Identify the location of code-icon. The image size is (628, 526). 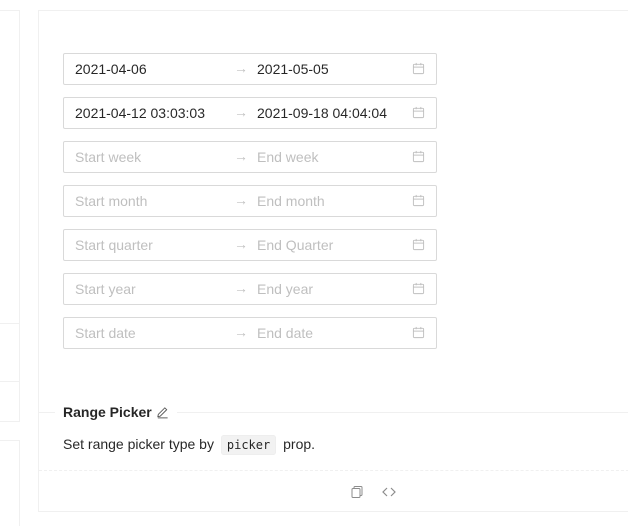
(389, 492).